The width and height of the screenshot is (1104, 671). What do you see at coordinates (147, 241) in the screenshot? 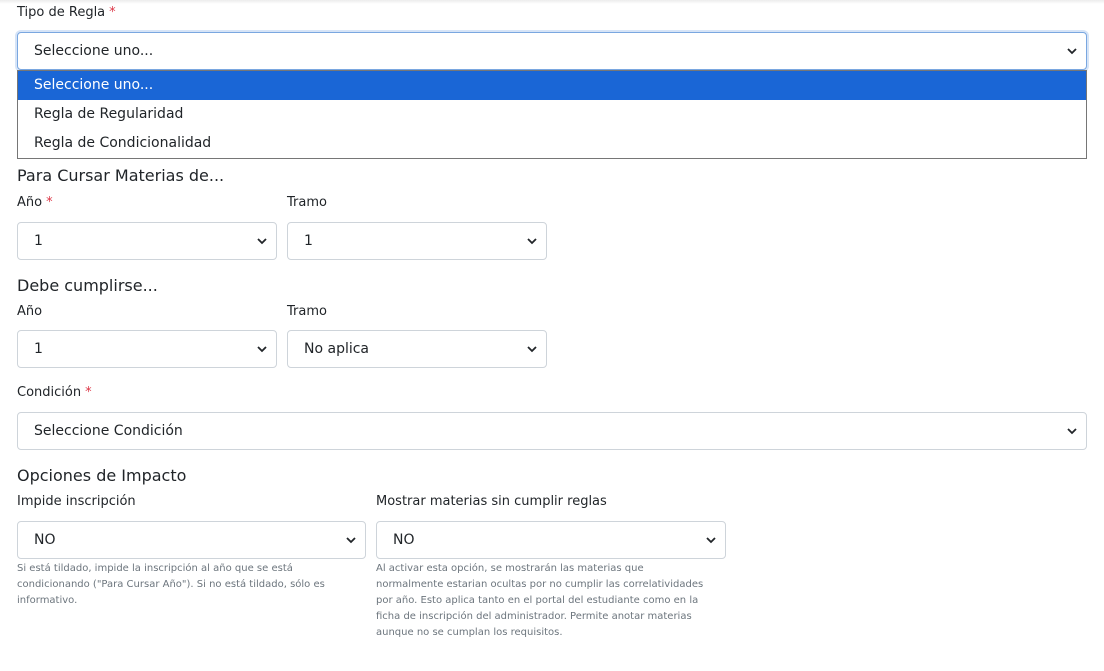
I see `para-cursar-anio-select: 1` at bounding box center [147, 241].